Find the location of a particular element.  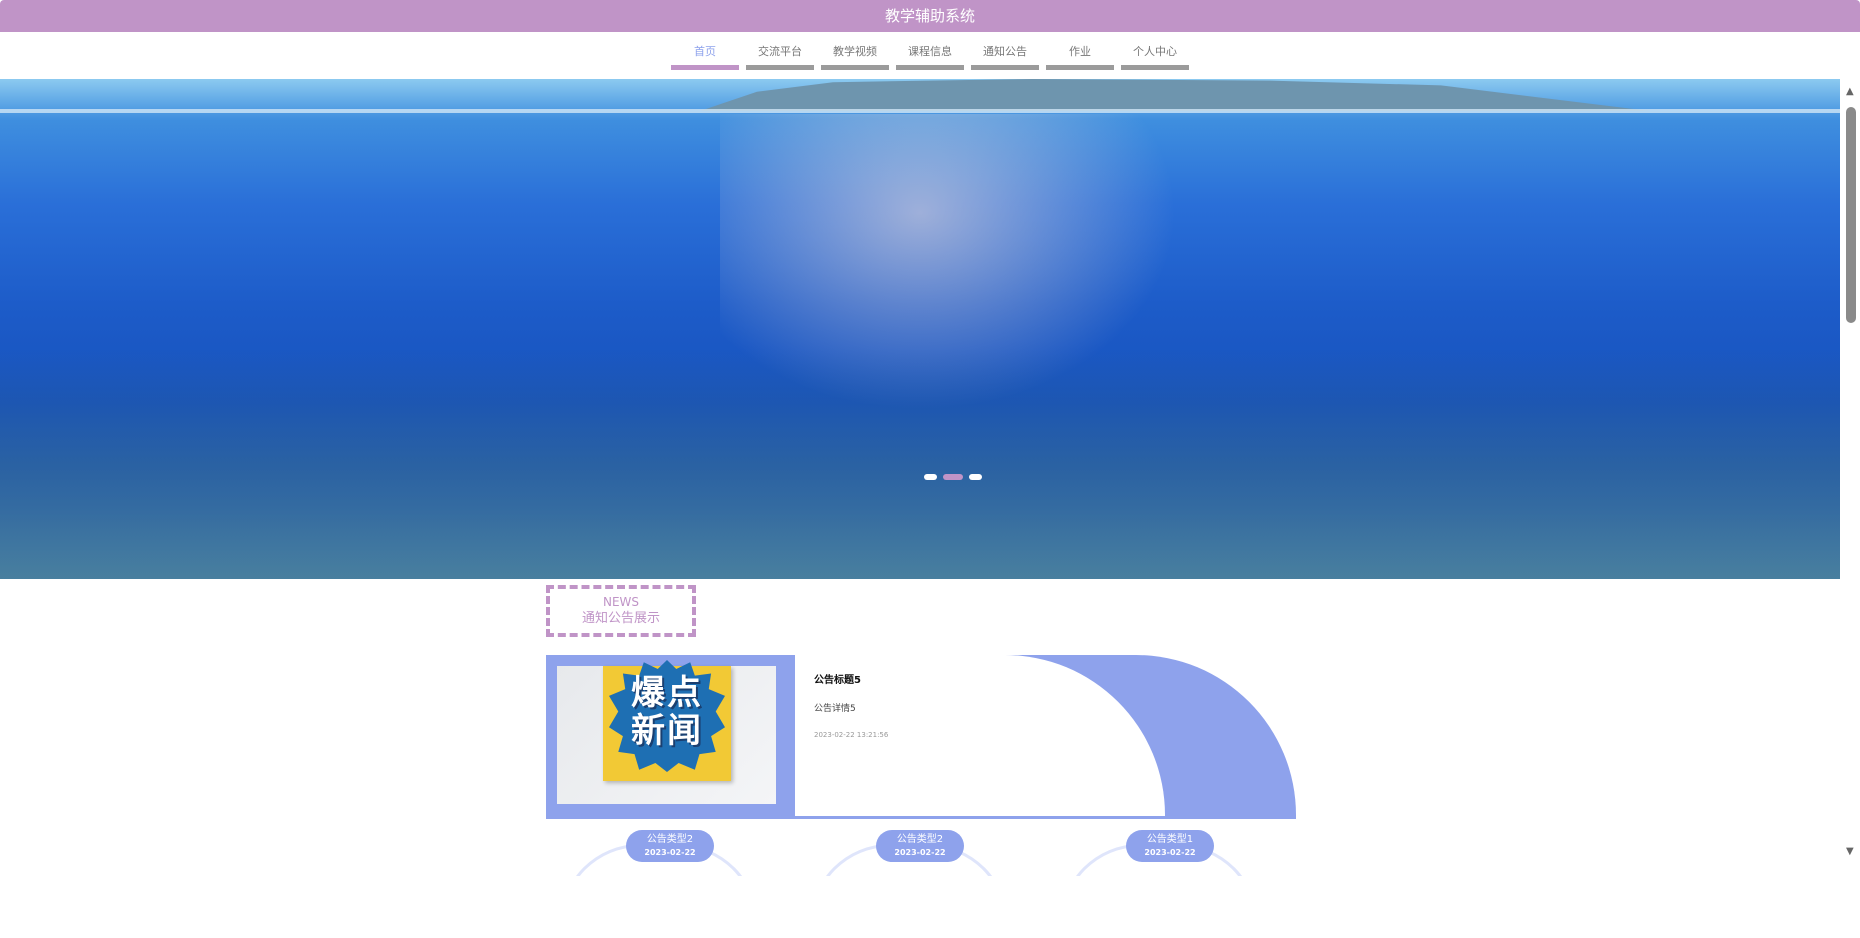

banner-horizon is located at coordinates (920, 111).